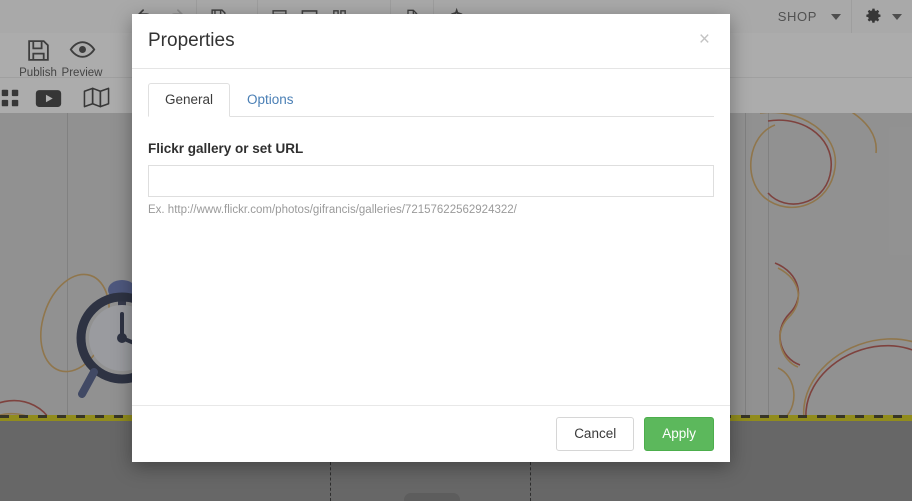  I want to click on dialog-footer: Cancel Apply, so click(431, 433).